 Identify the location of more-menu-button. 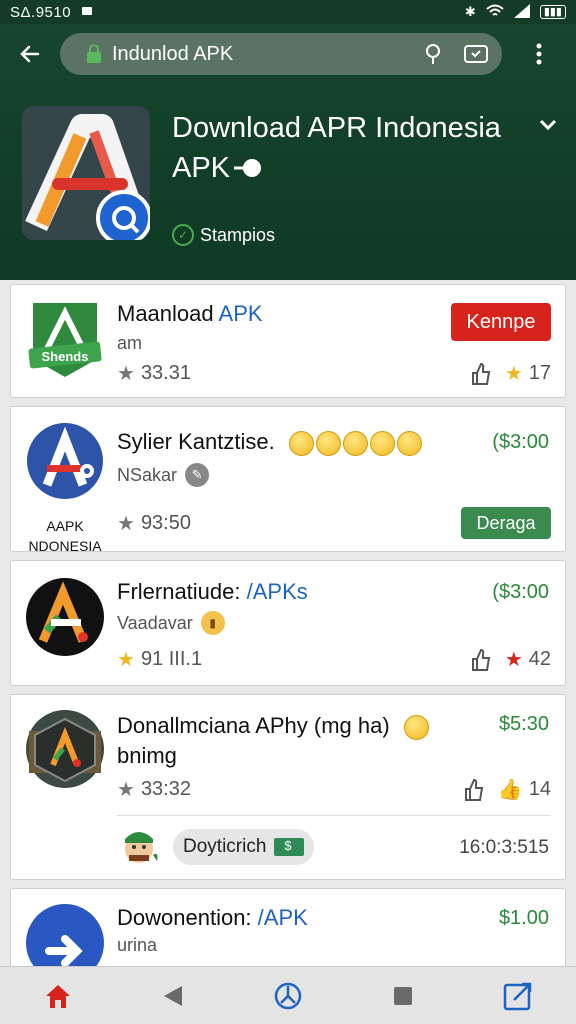
(539, 54).